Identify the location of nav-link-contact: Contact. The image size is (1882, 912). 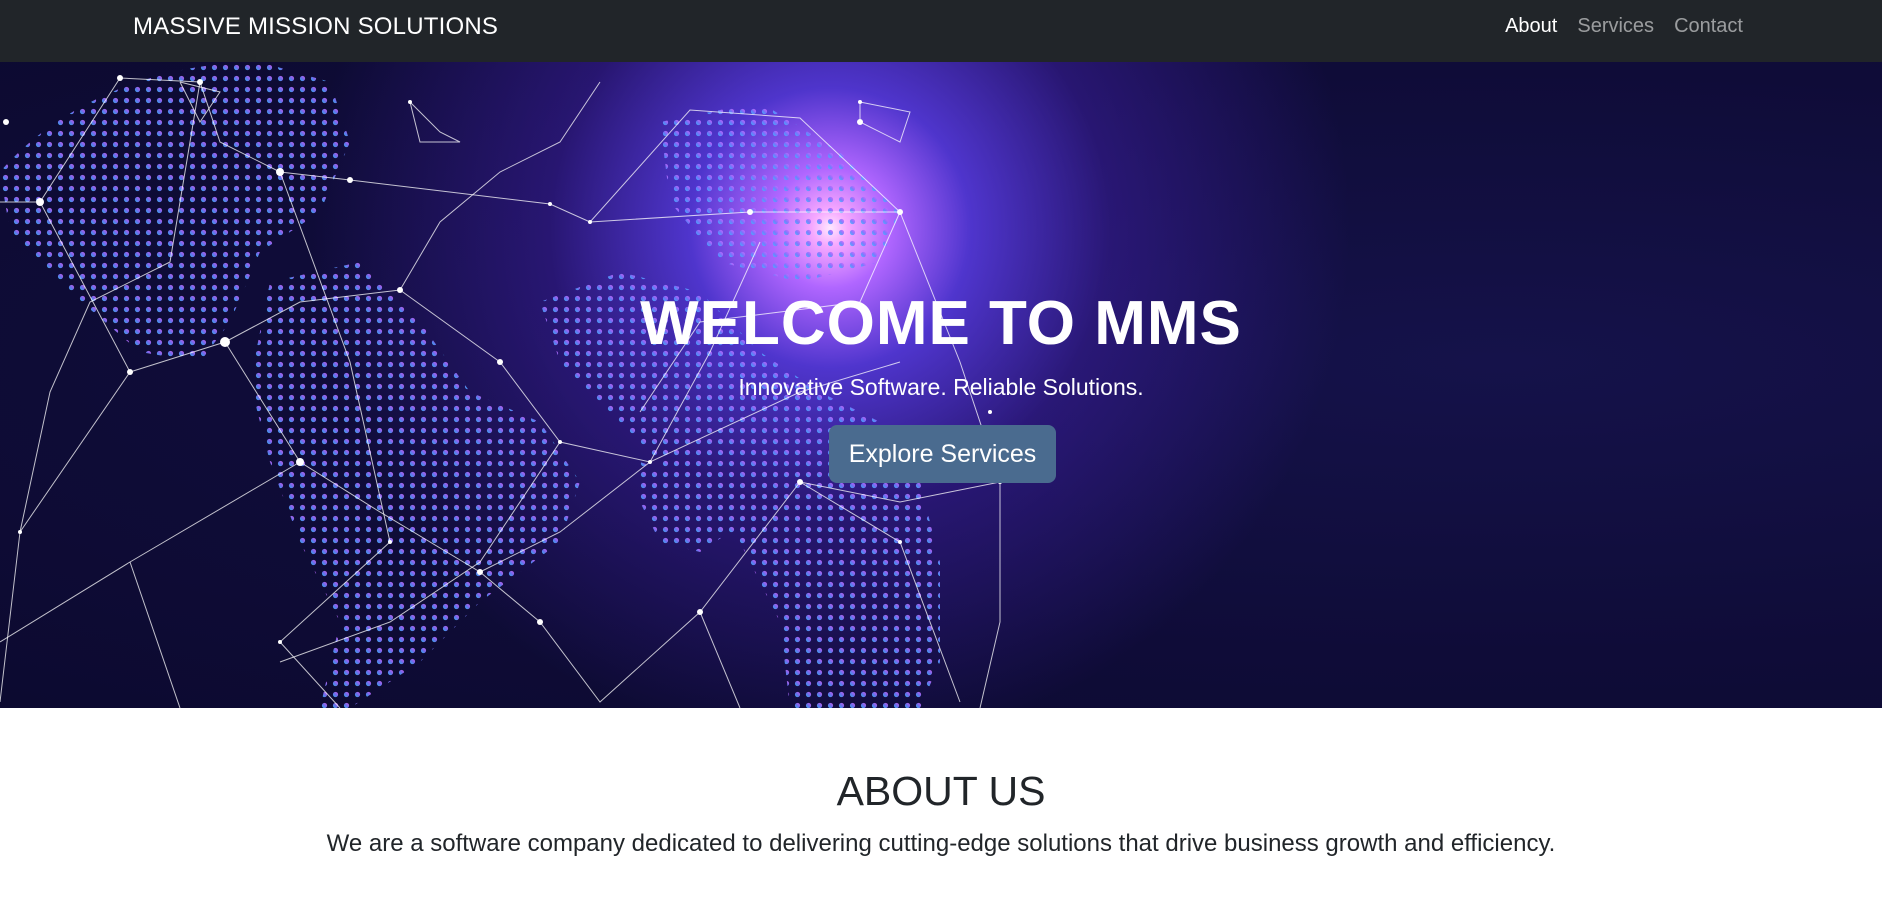
(1708, 26).